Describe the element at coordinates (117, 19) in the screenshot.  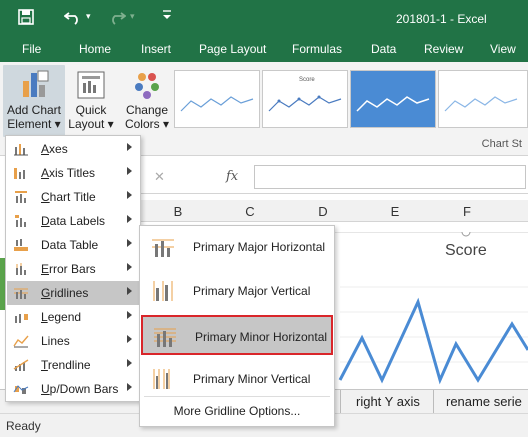
I see `redo-icon` at that location.